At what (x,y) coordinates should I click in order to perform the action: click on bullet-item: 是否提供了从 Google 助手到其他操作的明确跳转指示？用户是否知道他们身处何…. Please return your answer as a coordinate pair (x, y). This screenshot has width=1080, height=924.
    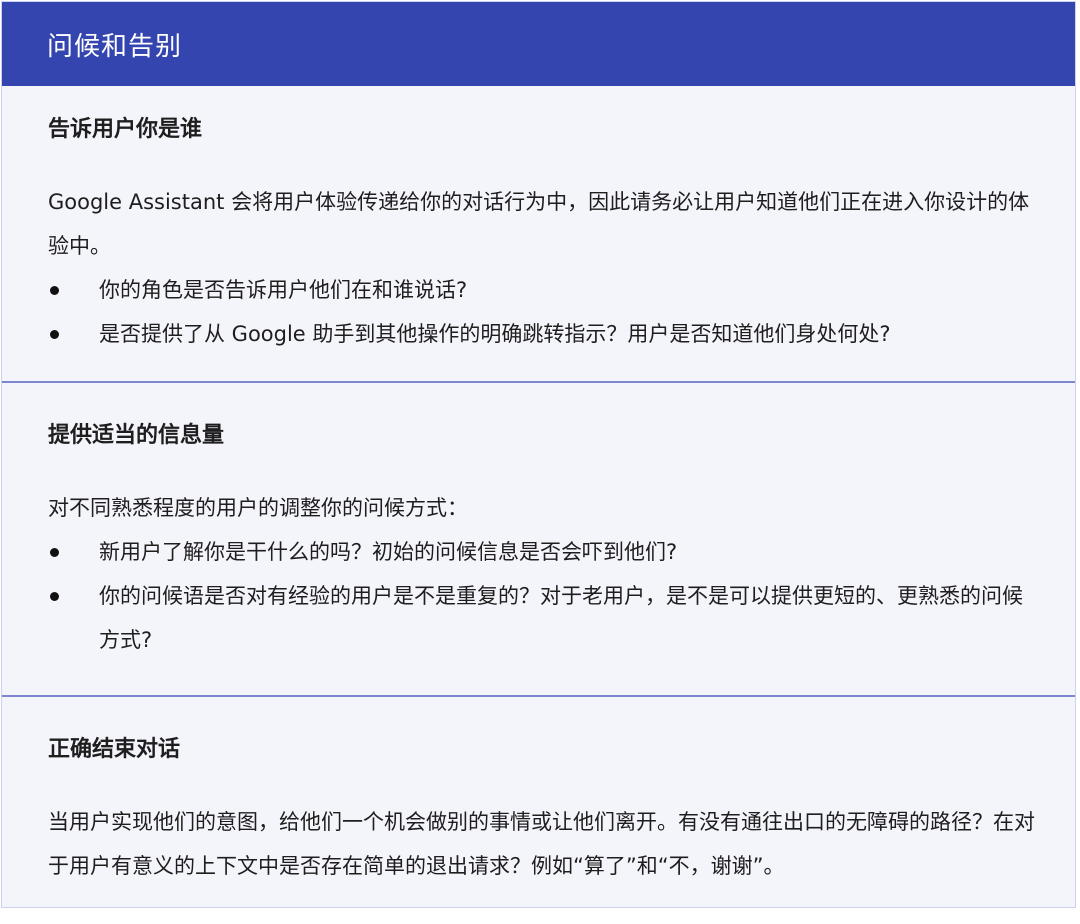
    Looking at the image, I should click on (543, 334).